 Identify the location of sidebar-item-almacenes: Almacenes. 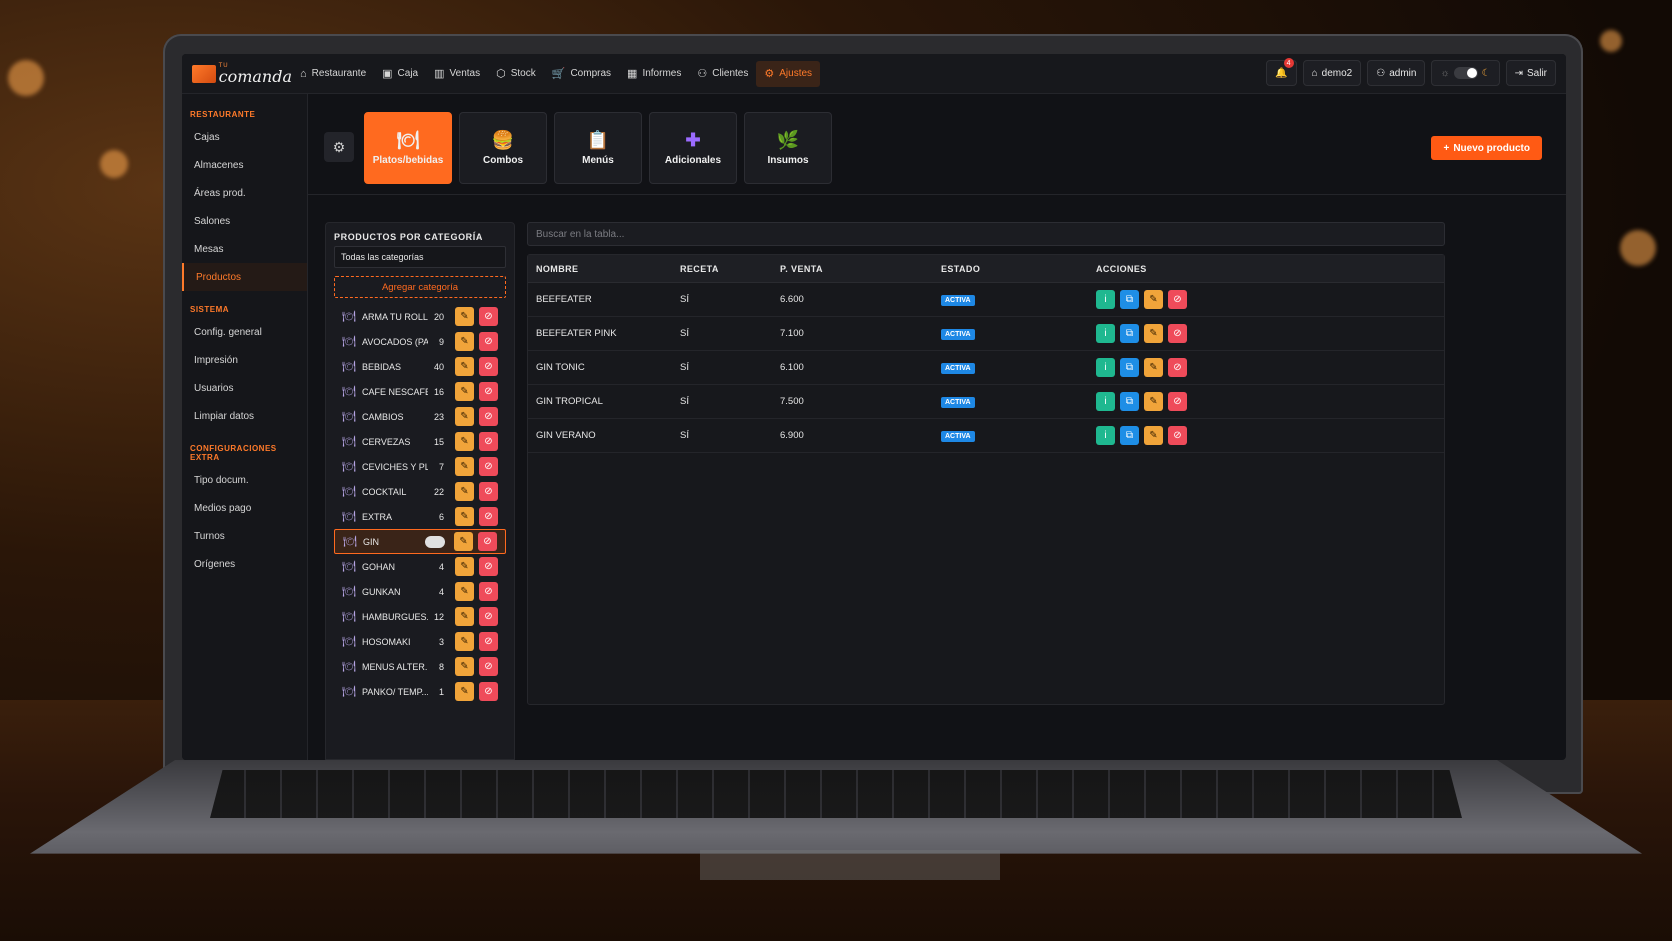
(244, 165).